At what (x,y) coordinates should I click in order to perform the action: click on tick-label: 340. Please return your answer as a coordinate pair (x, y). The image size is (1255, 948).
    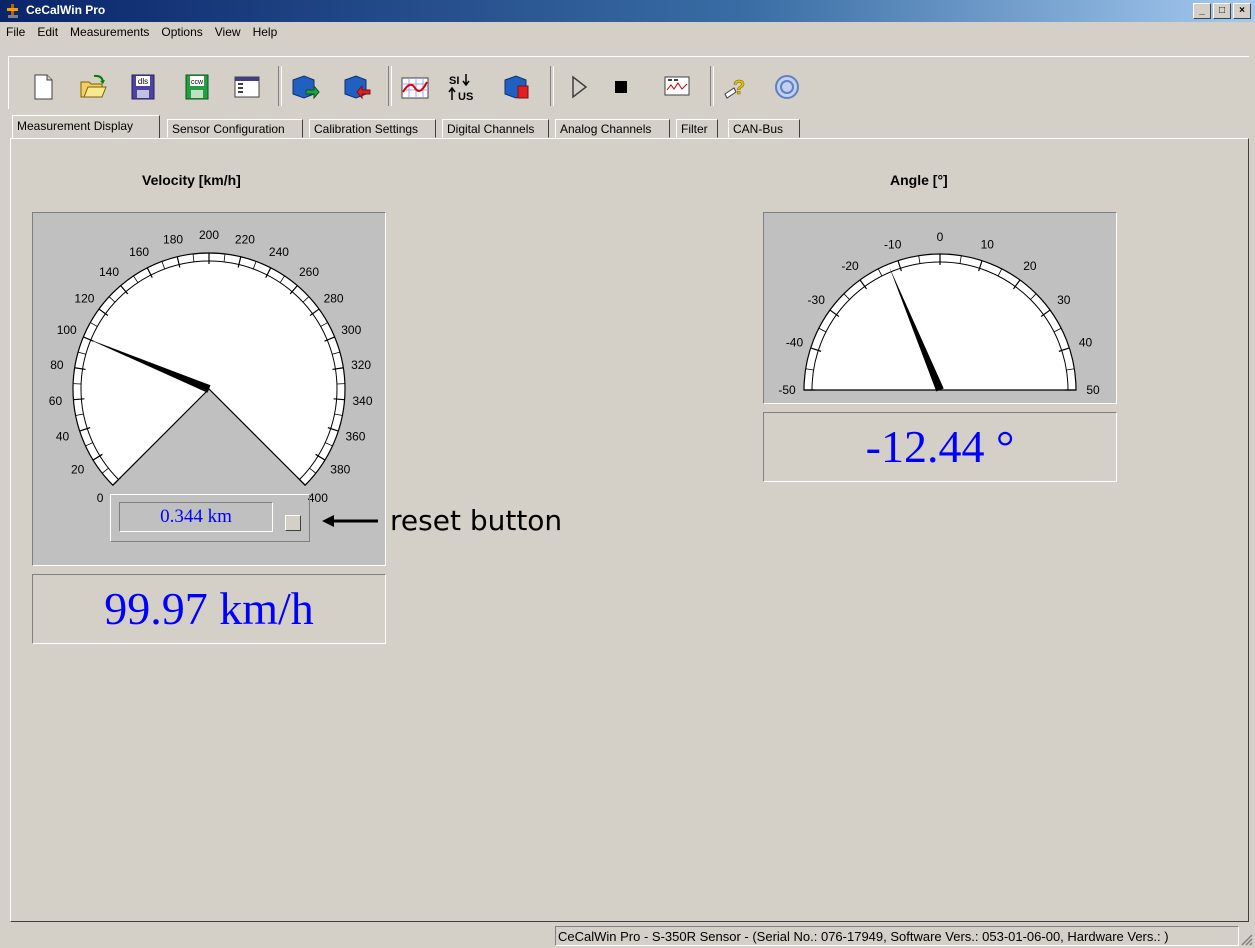
    Looking at the image, I should click on (363, 401).